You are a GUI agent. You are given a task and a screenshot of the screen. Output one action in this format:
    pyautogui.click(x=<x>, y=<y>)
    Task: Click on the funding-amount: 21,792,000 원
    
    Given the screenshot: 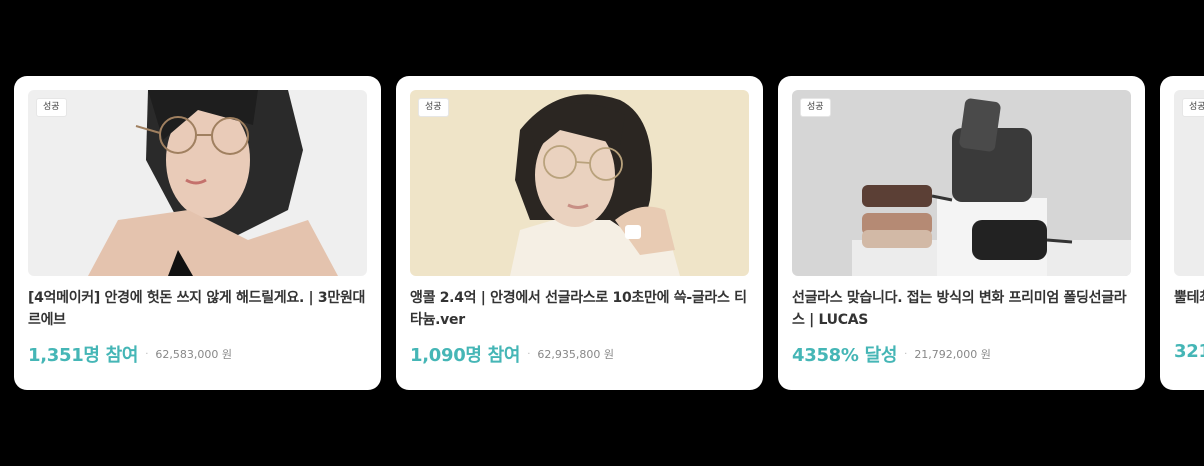 What is the action you would take?
    pyautogui.click(x=952, y=354)
    